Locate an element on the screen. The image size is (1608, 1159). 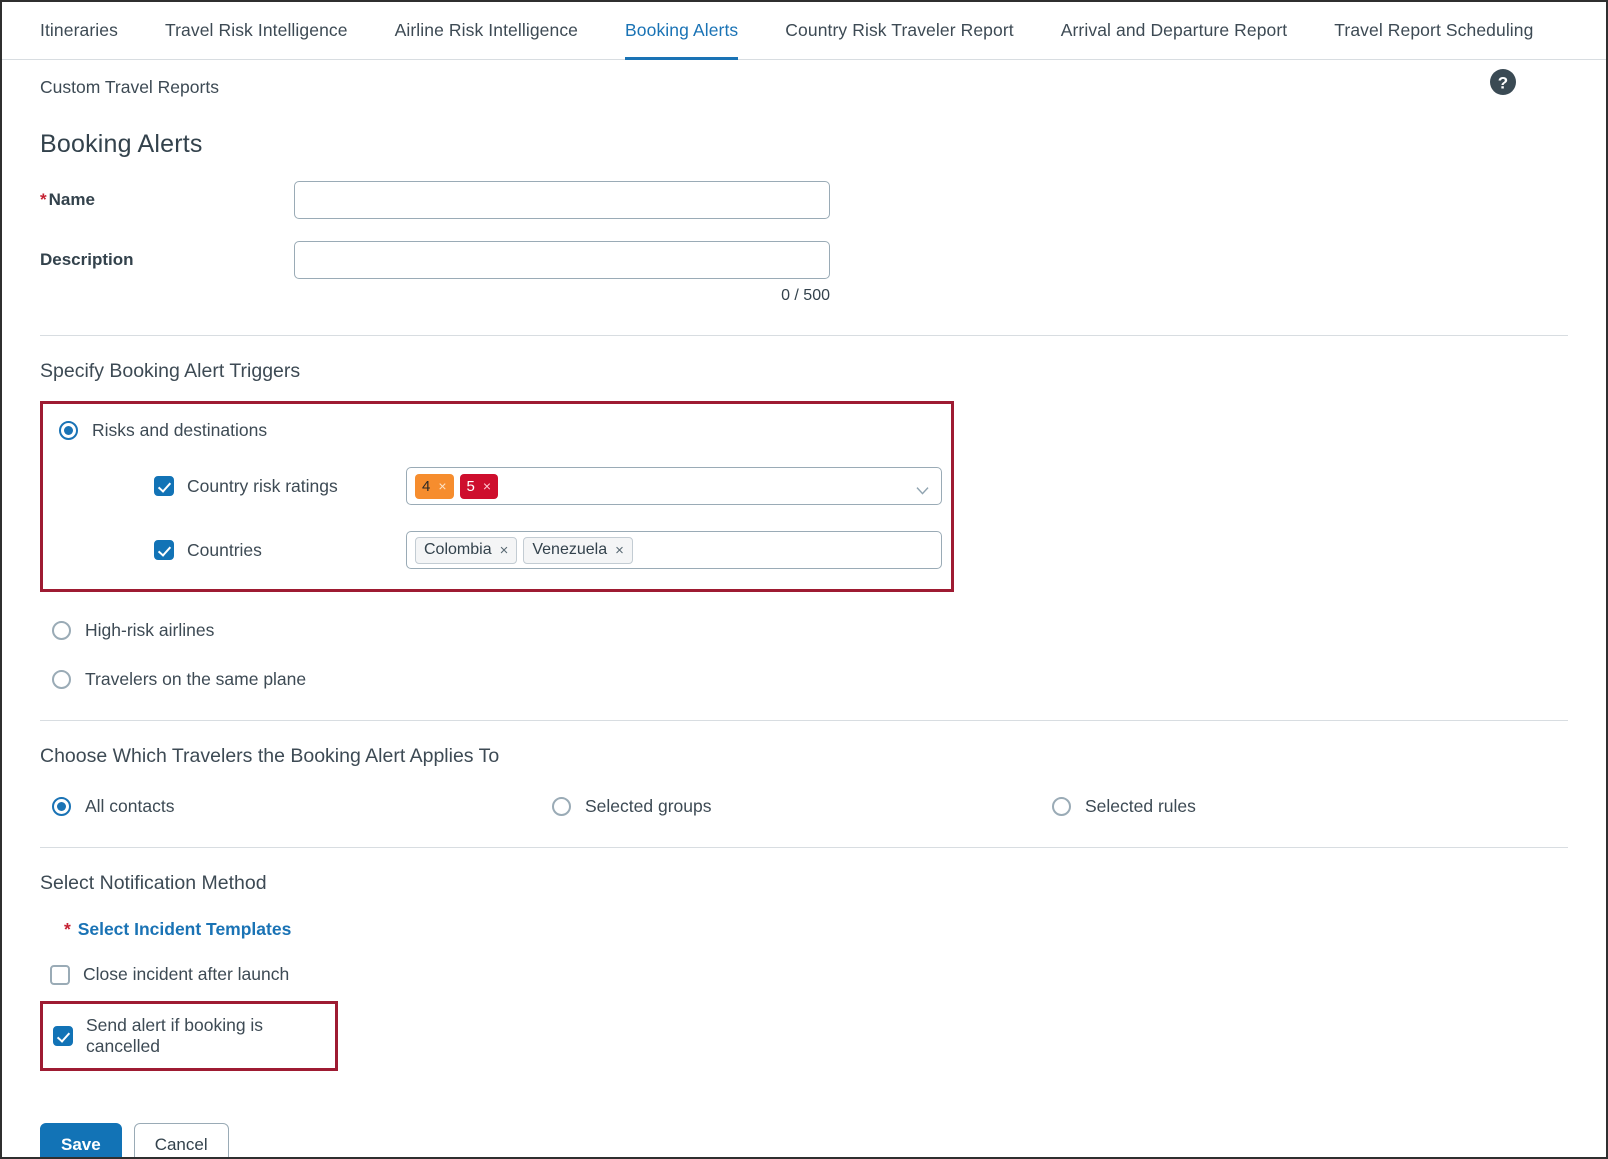
help-circle-icon: ? is located at coordinates (1503, 82).